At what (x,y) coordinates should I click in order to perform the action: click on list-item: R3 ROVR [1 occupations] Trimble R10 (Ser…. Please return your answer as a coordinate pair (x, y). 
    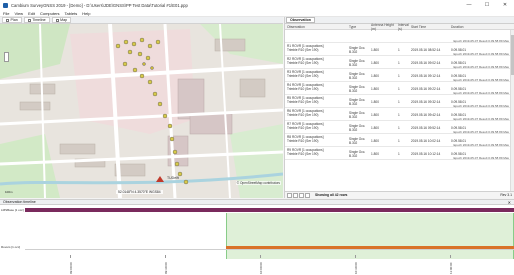
    Looking at the image, I should click on (398, 75).